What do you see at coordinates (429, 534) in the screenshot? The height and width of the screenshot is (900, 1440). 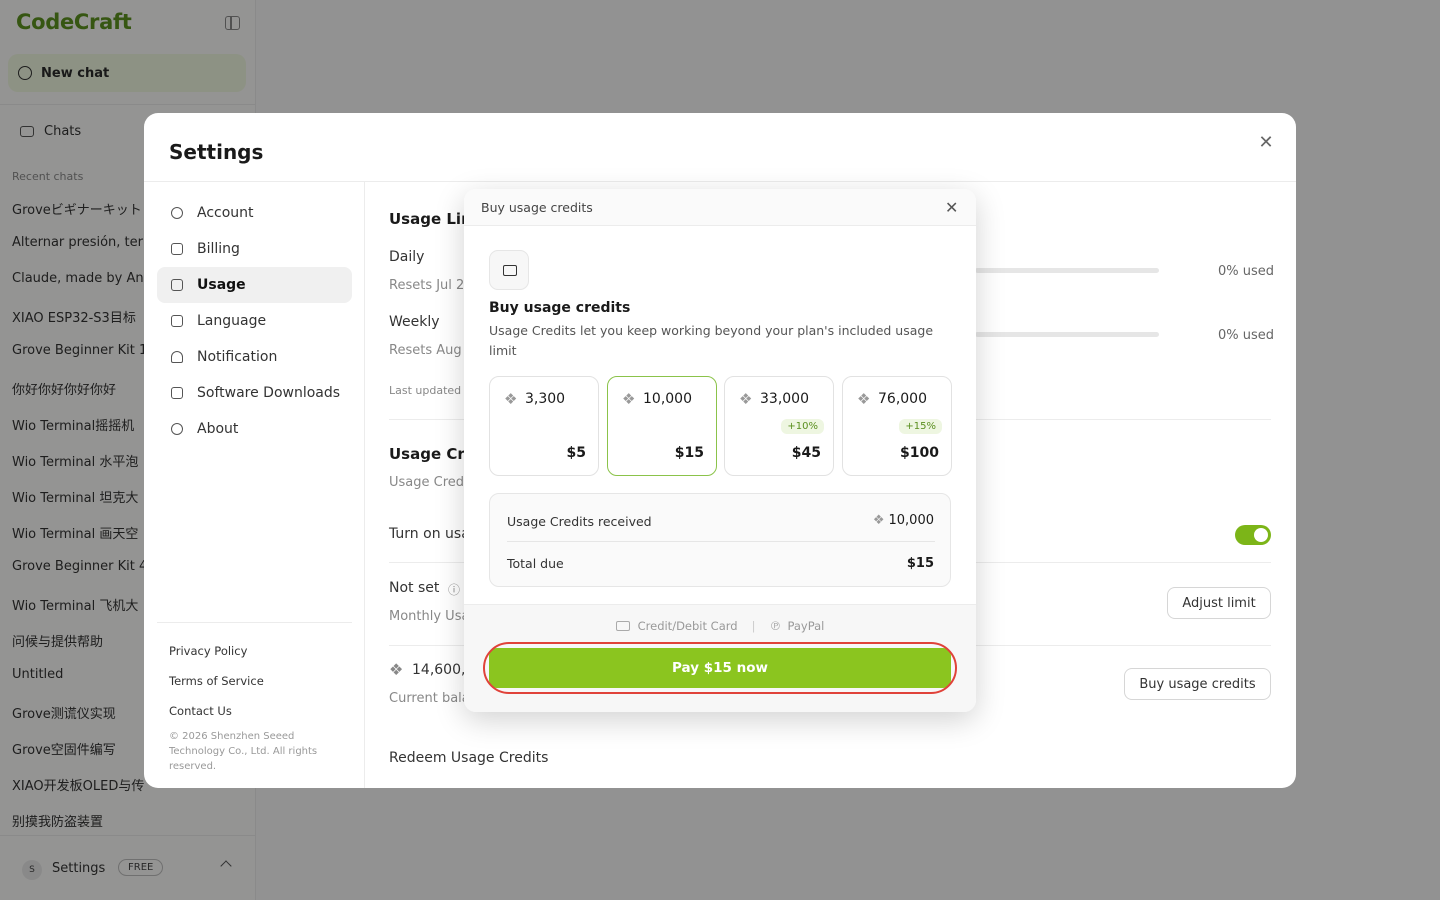 I see `turn-on-label: Turn on usa` at bounding box center [429, 534].